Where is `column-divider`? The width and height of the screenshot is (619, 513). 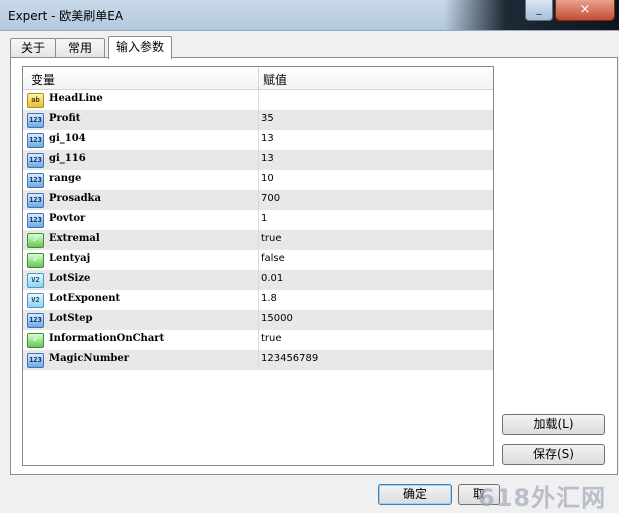 column-divider is located at coordinates (258, 78).